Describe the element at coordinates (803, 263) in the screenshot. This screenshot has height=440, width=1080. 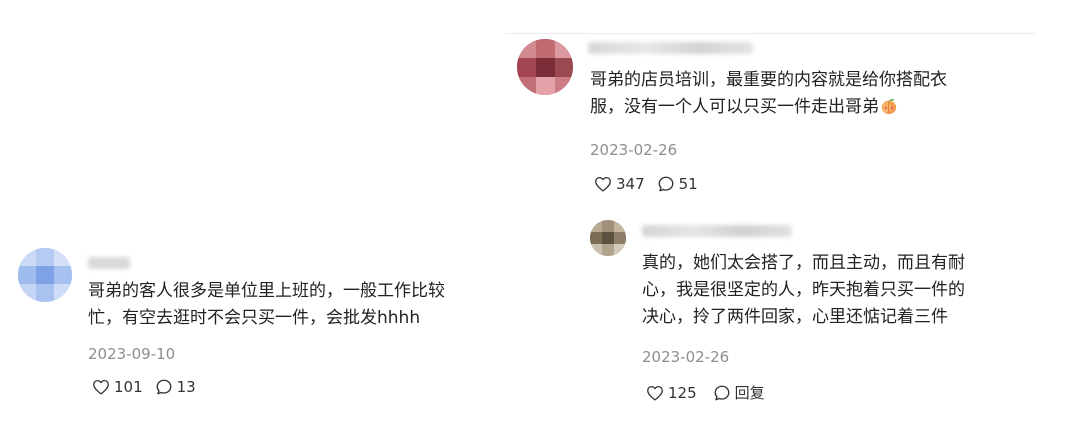
I see `comment-text-line: 真的，她们太会搭了，而且主动，而且有耐` at that location.